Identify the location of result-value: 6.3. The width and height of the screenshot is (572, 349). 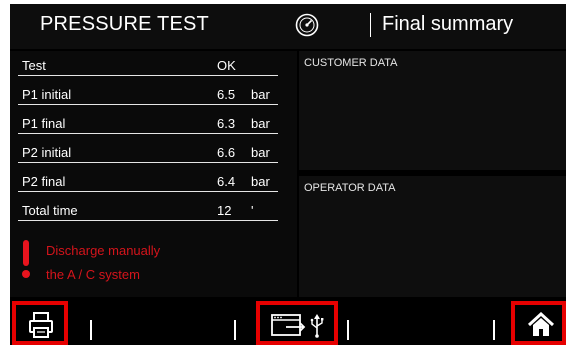
(226, 123).